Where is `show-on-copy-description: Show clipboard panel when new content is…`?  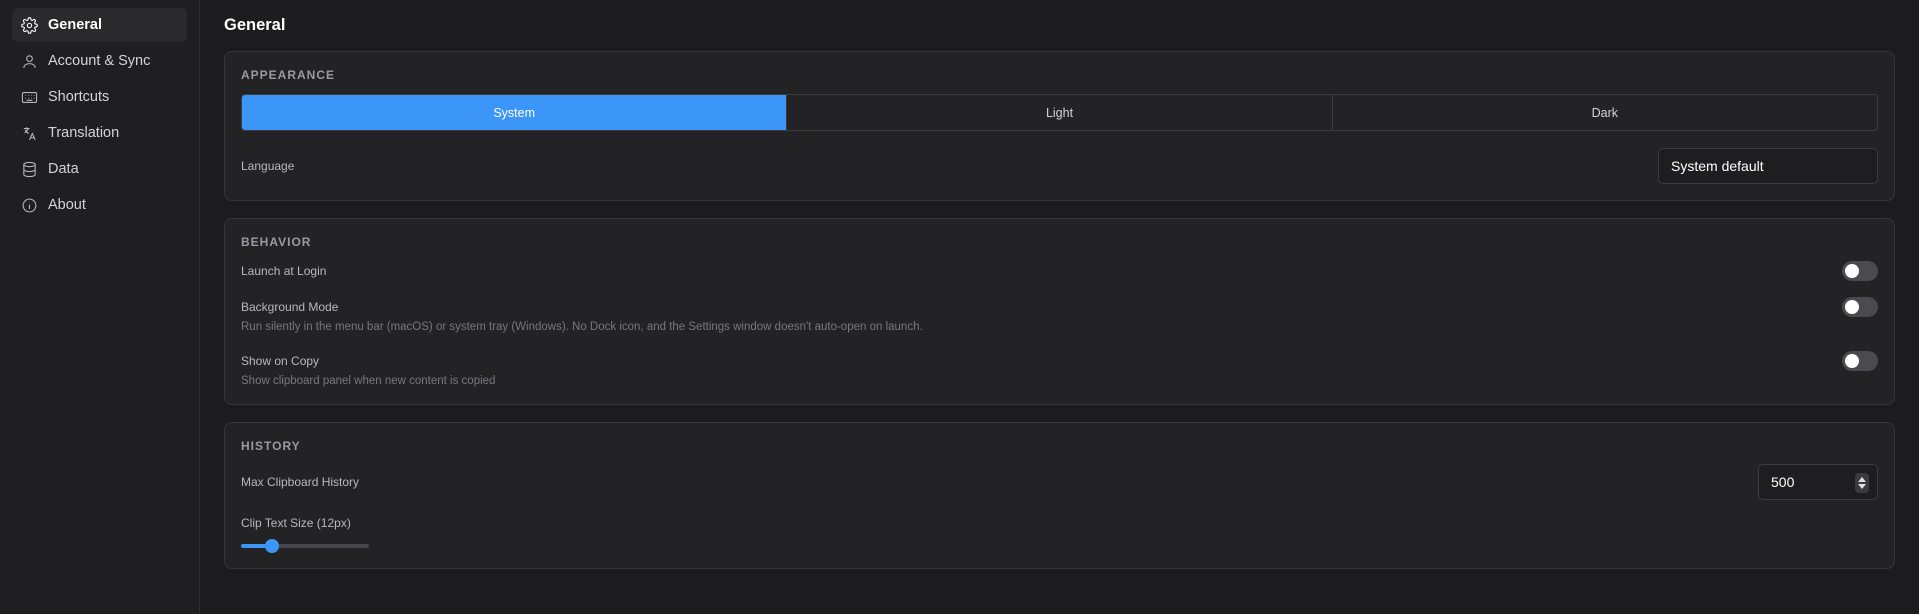 show-on-copy-description: Show clipboard panel when new content is… is located at coordinates (368, 381).